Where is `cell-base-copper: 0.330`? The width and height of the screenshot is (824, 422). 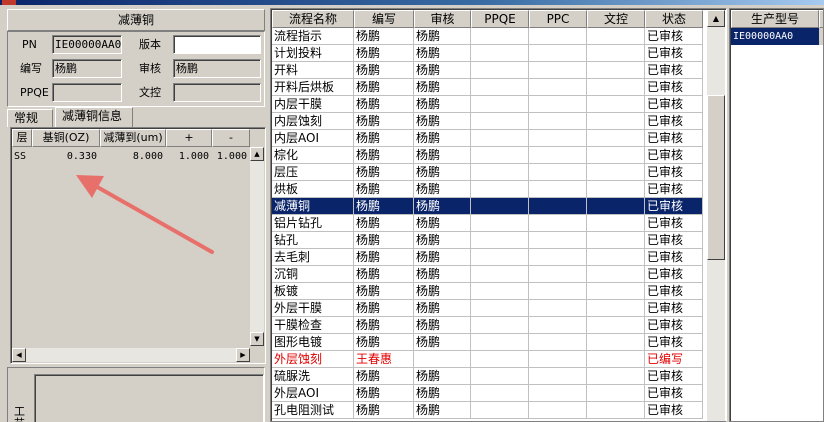
cell-base-copper: 0.330 is located at coordinates (66, 156).